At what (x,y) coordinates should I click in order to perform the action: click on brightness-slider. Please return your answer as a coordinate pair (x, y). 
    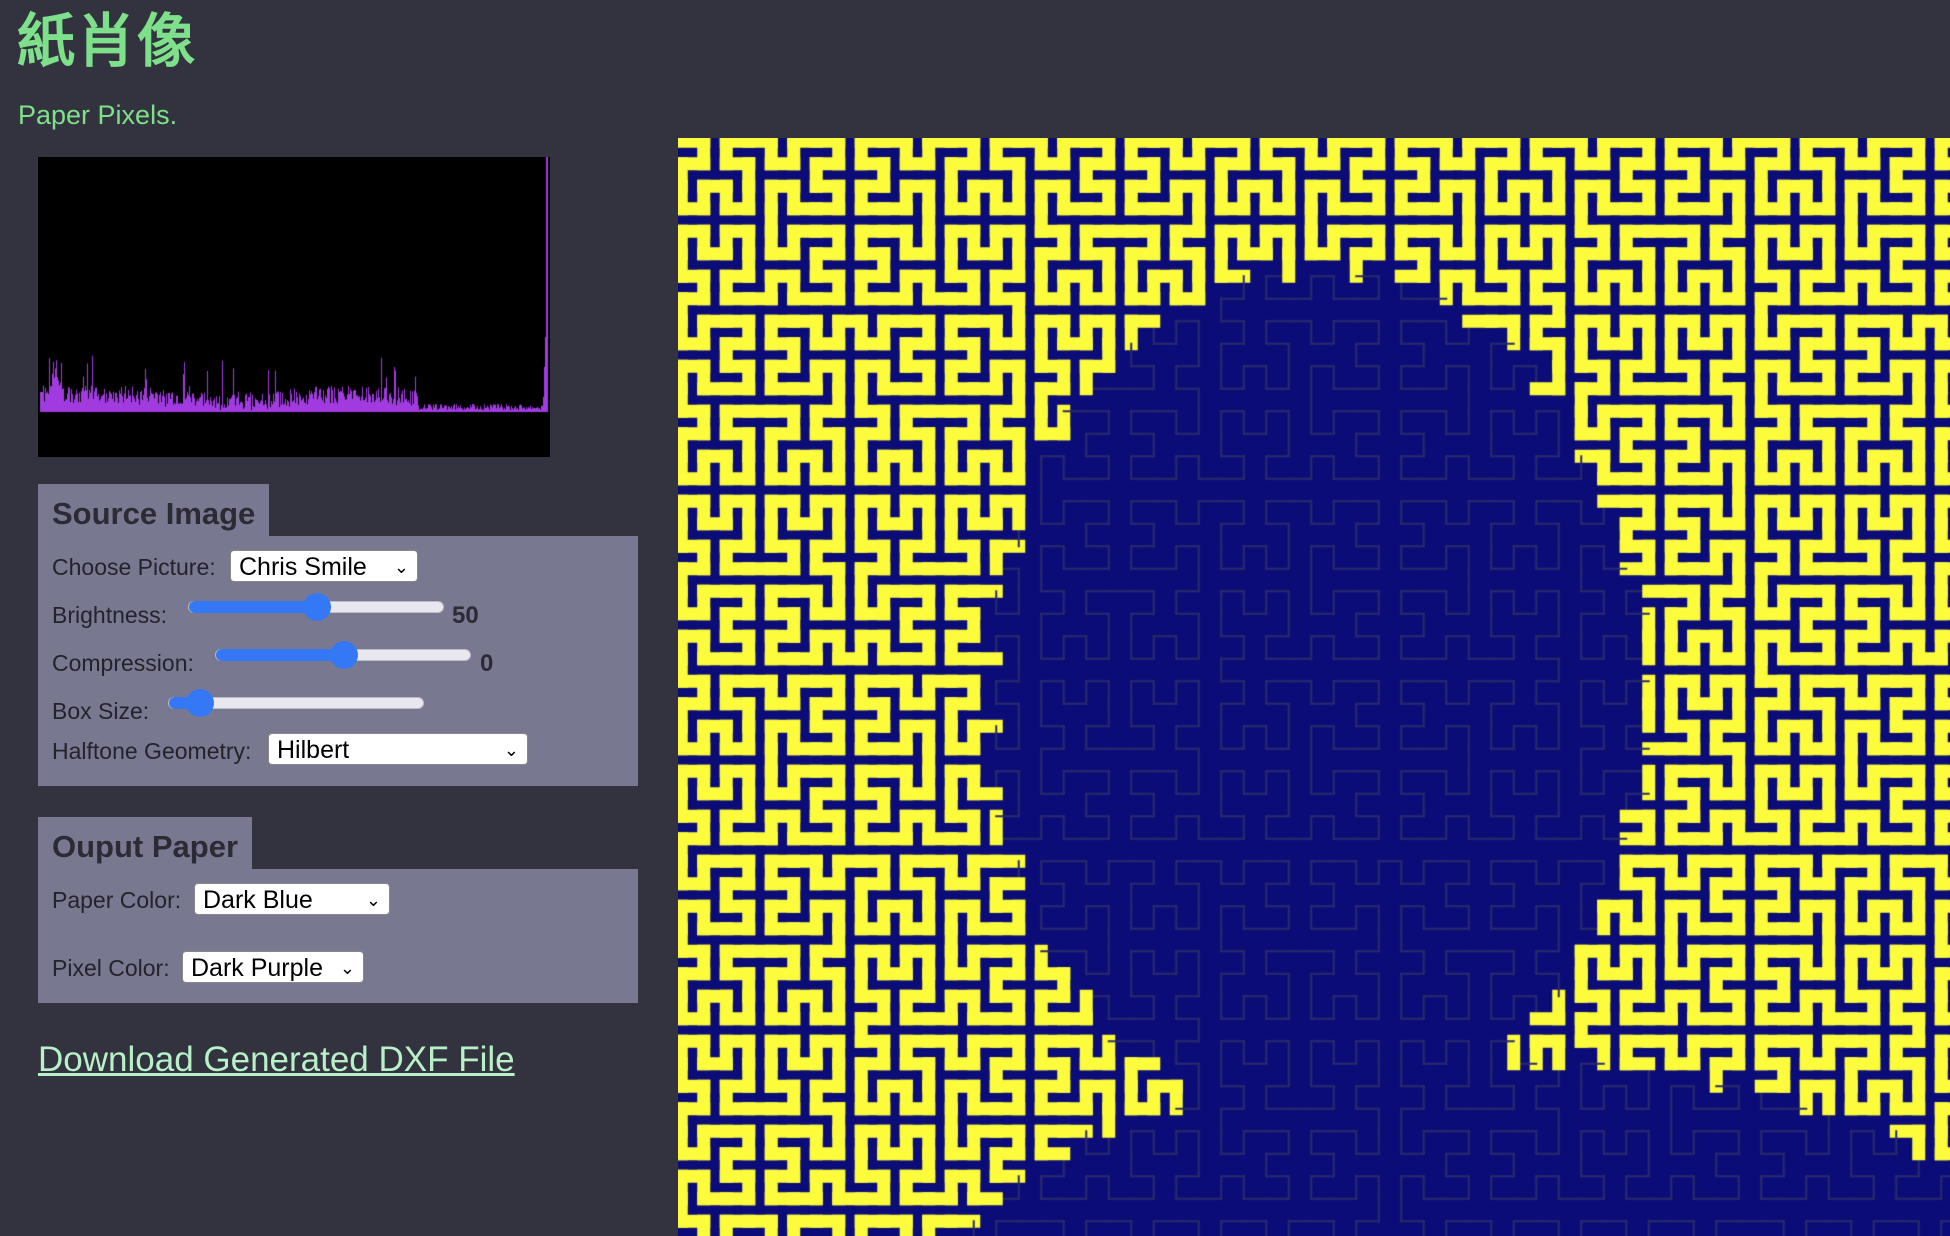
    Looking at the image, I should click on (316, 607).